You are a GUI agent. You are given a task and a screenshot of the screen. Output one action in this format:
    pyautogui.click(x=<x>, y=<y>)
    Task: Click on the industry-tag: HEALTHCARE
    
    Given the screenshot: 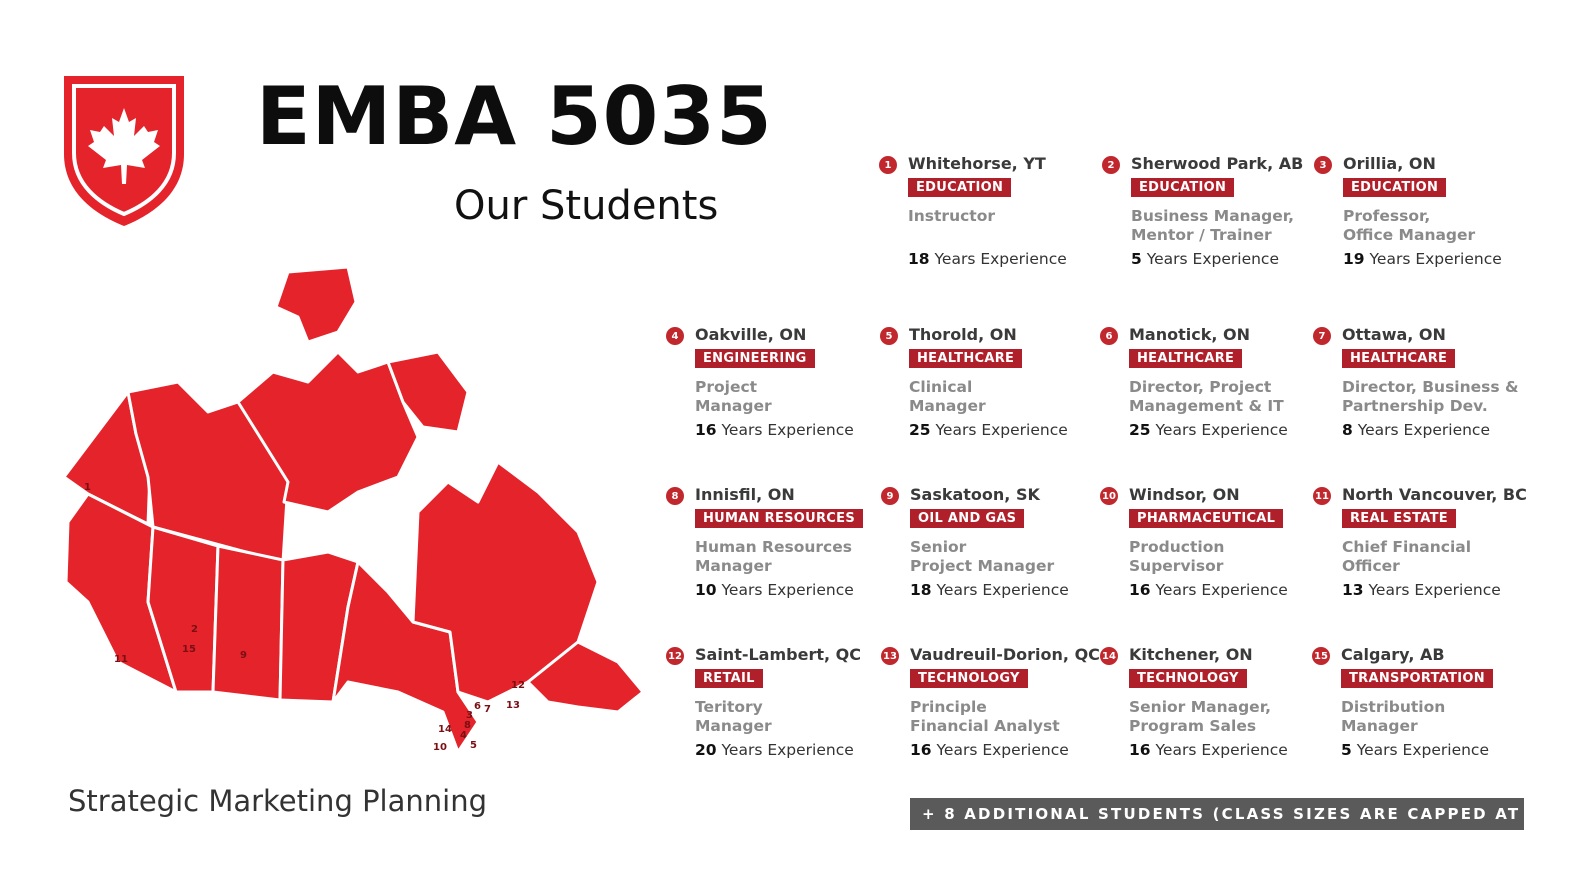 What is the action you would take?
    pyautogui.click(x=1186, y=358)
    